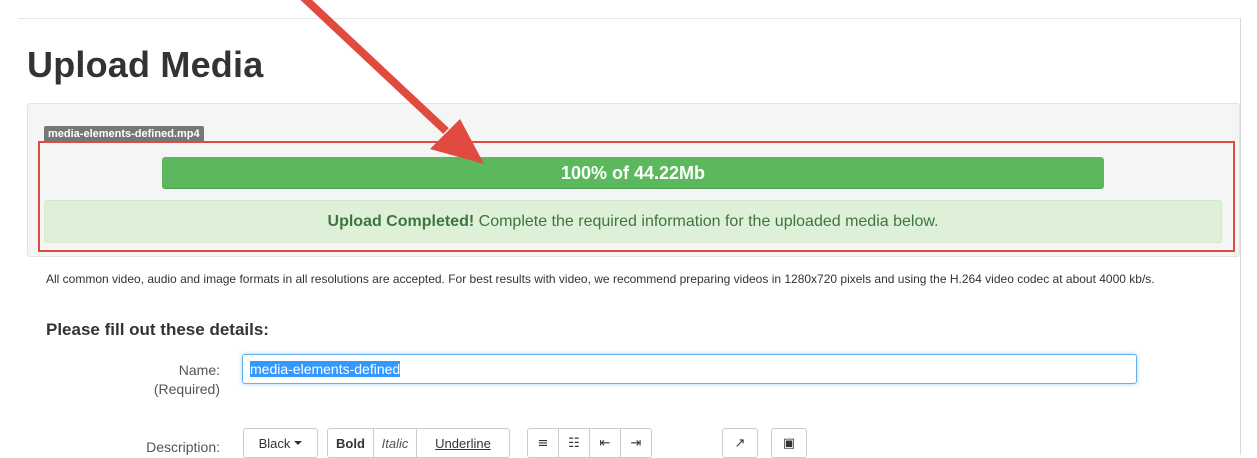 Image resolution: width=1257 pixels, height=458 pixels. I want to click on right-divider, so click(1240, 236).